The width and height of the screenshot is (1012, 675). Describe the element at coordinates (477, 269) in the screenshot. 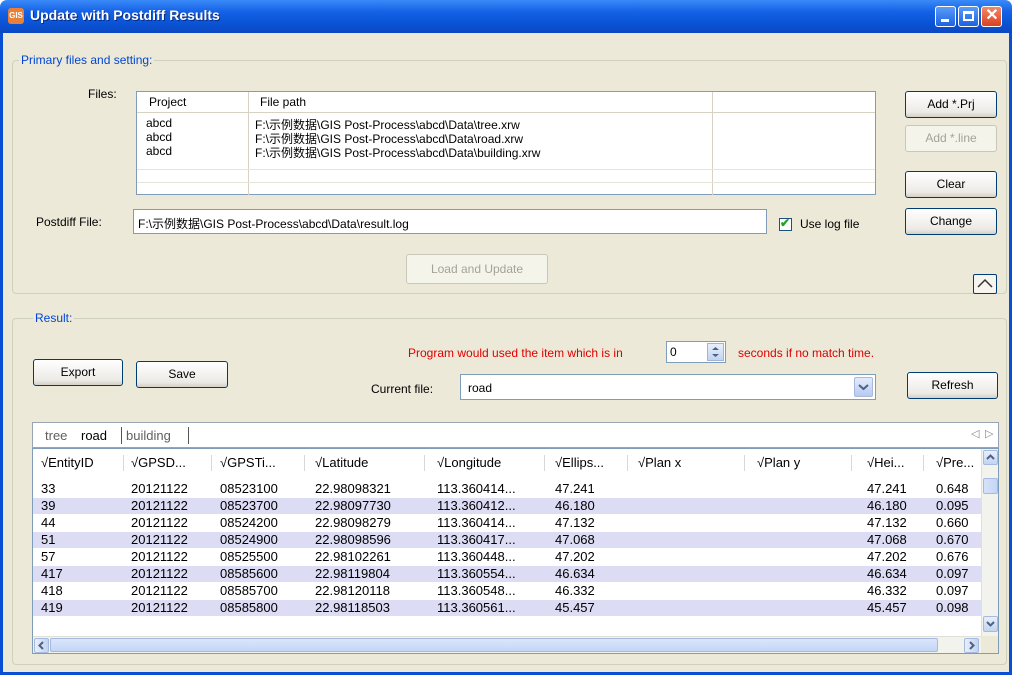

I see `load-update-button: Load and Update` at that location.